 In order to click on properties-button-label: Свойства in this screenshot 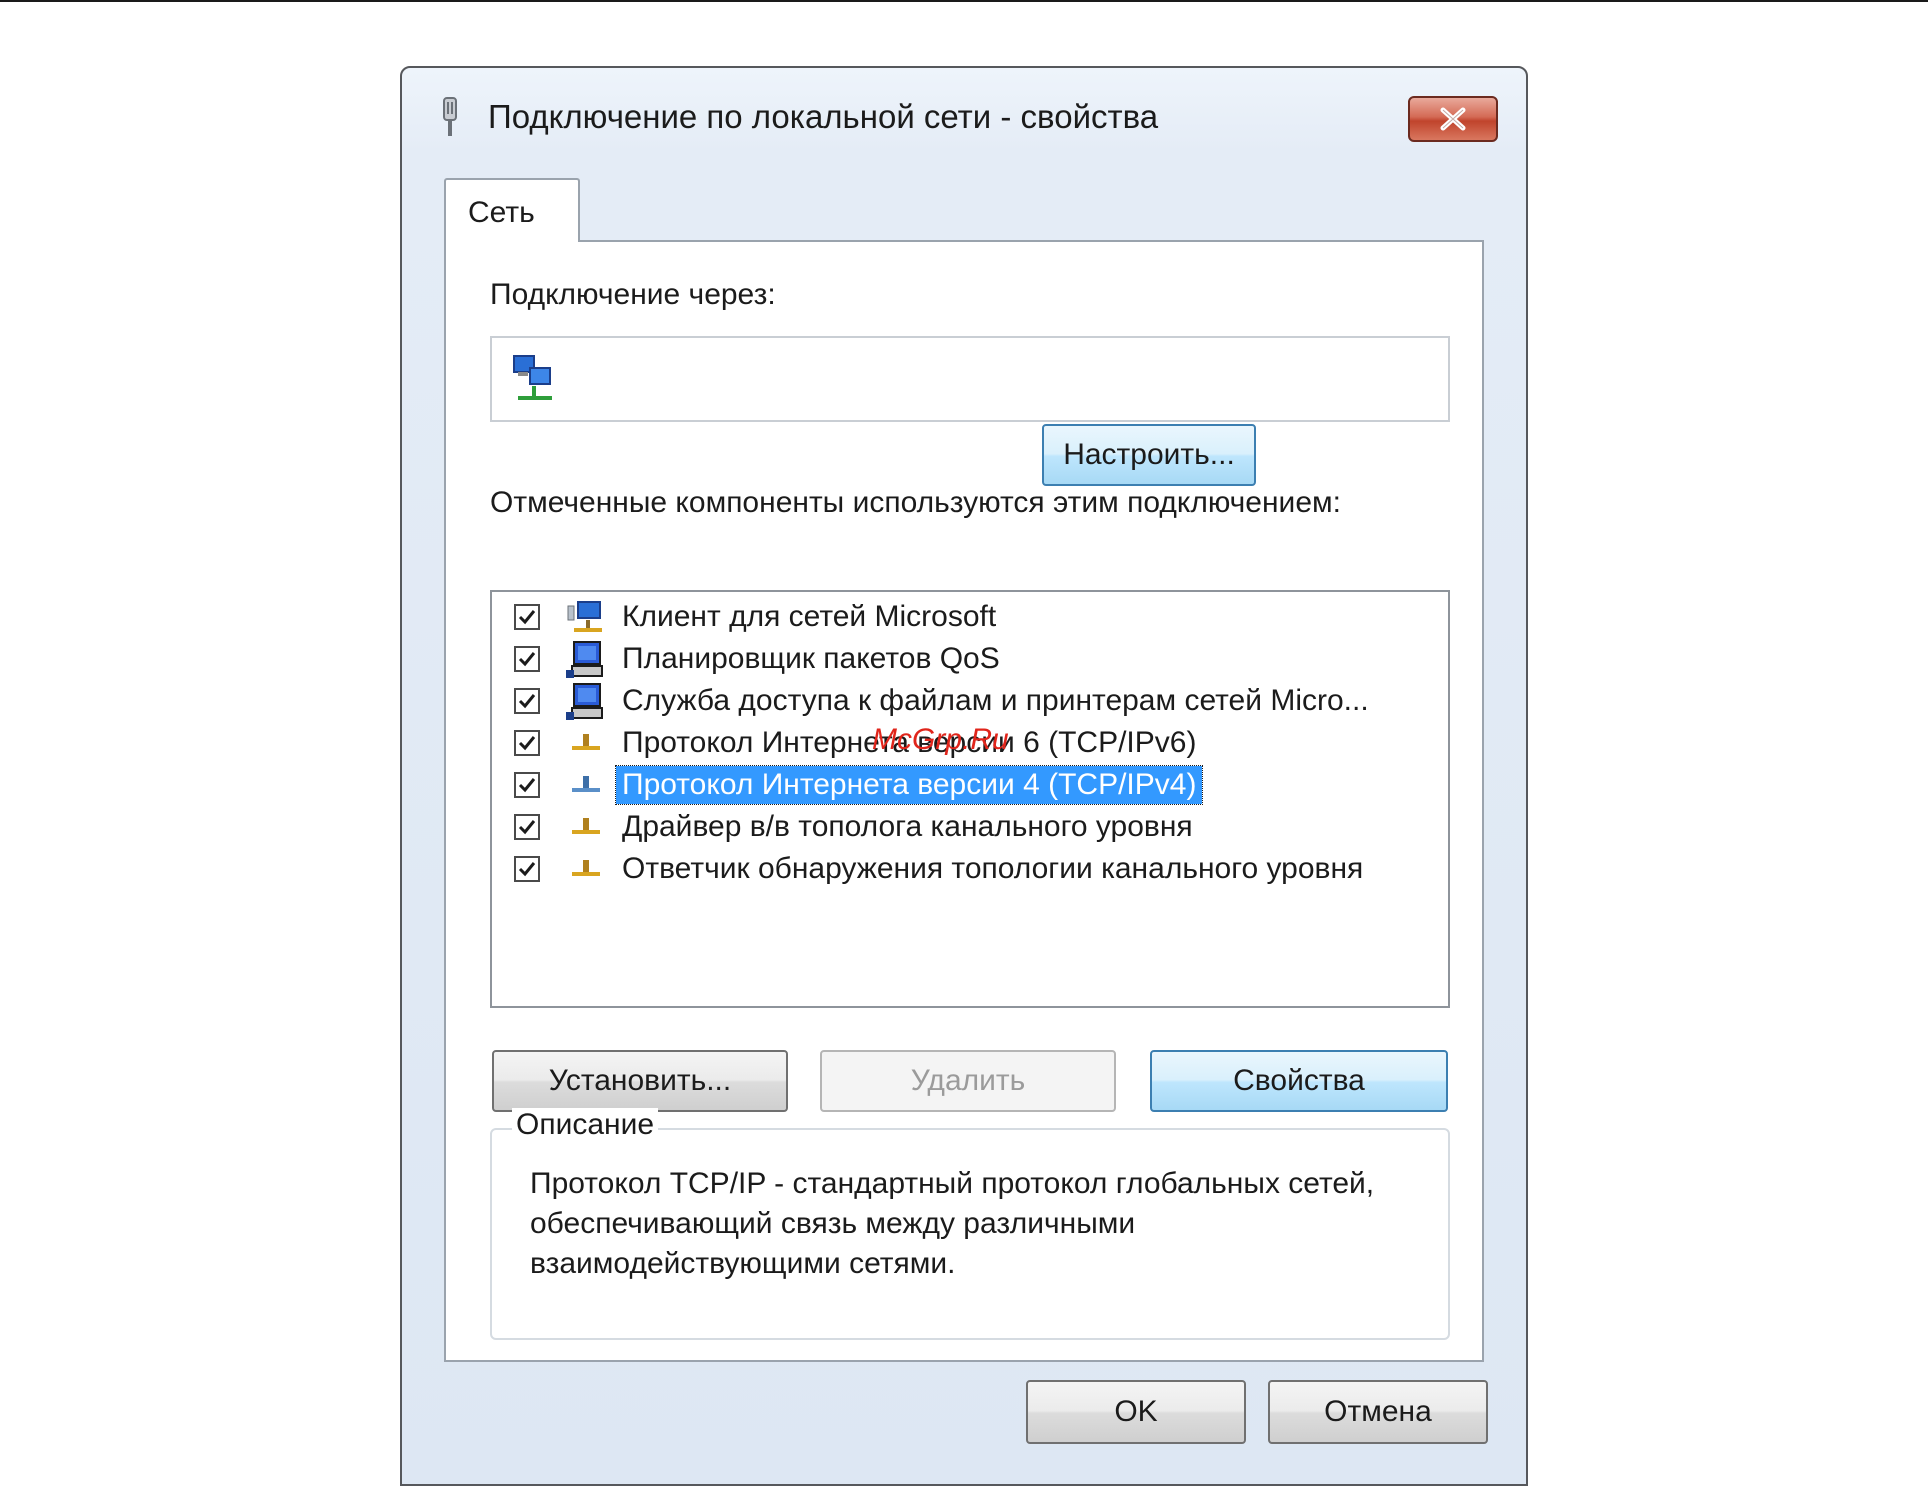, I will do `click(1299, 1080)`.